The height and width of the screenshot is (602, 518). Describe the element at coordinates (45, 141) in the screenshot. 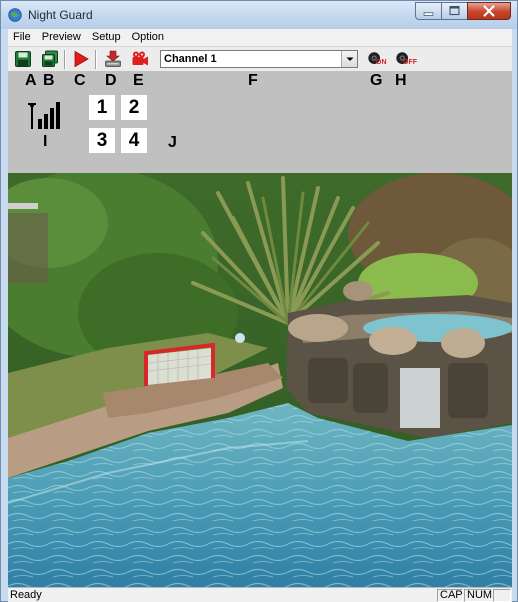

I see `label-i: I` at that location.